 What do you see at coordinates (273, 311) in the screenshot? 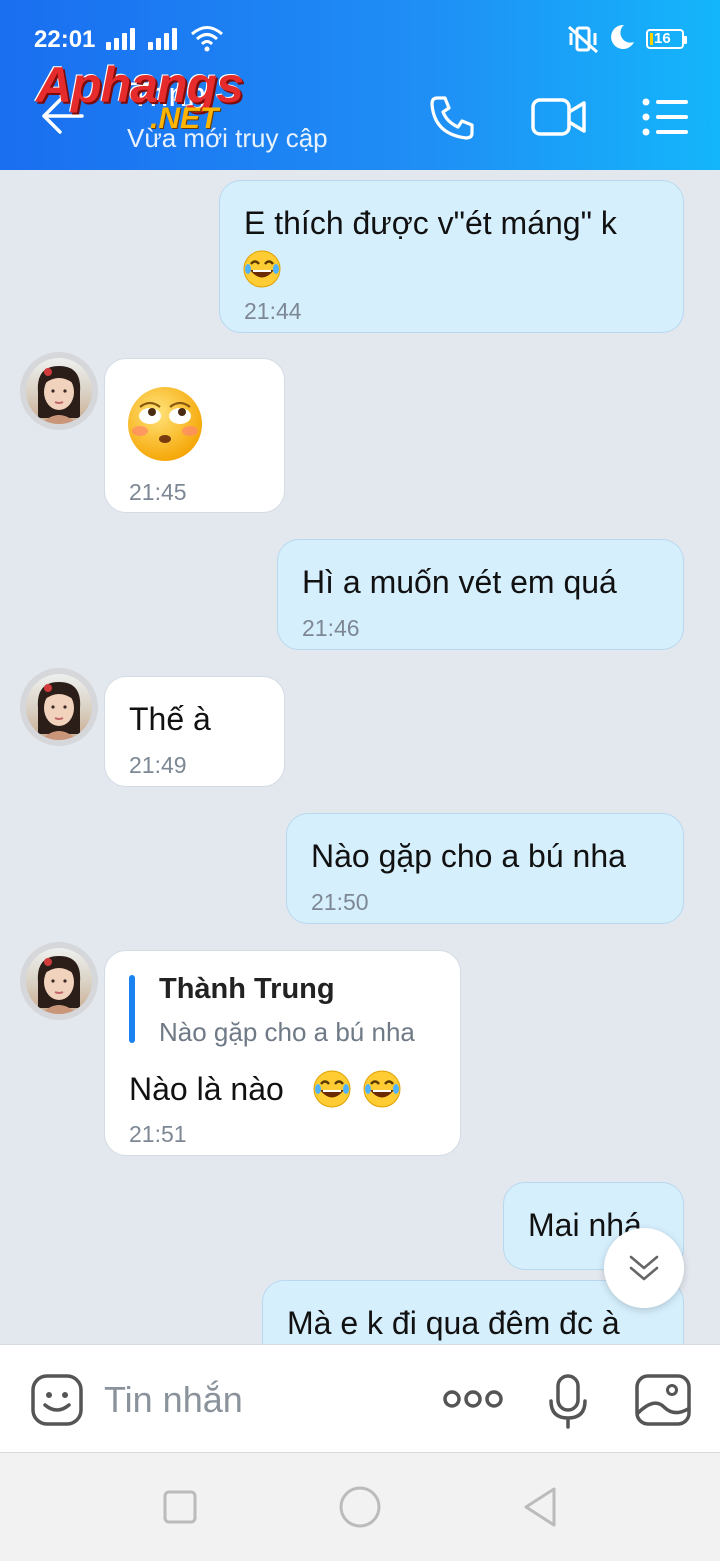
I see `message-time: 21:44` at bounding box center [273, 311].